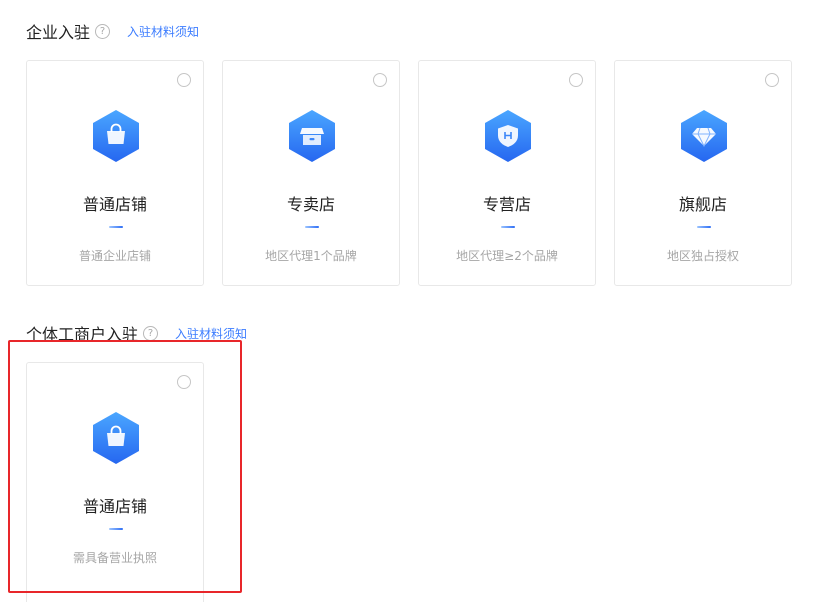 This screenshot has height=604, width=824. I want to click on enterprise-notice-link: 入驻材料须知, so click(163, 31).